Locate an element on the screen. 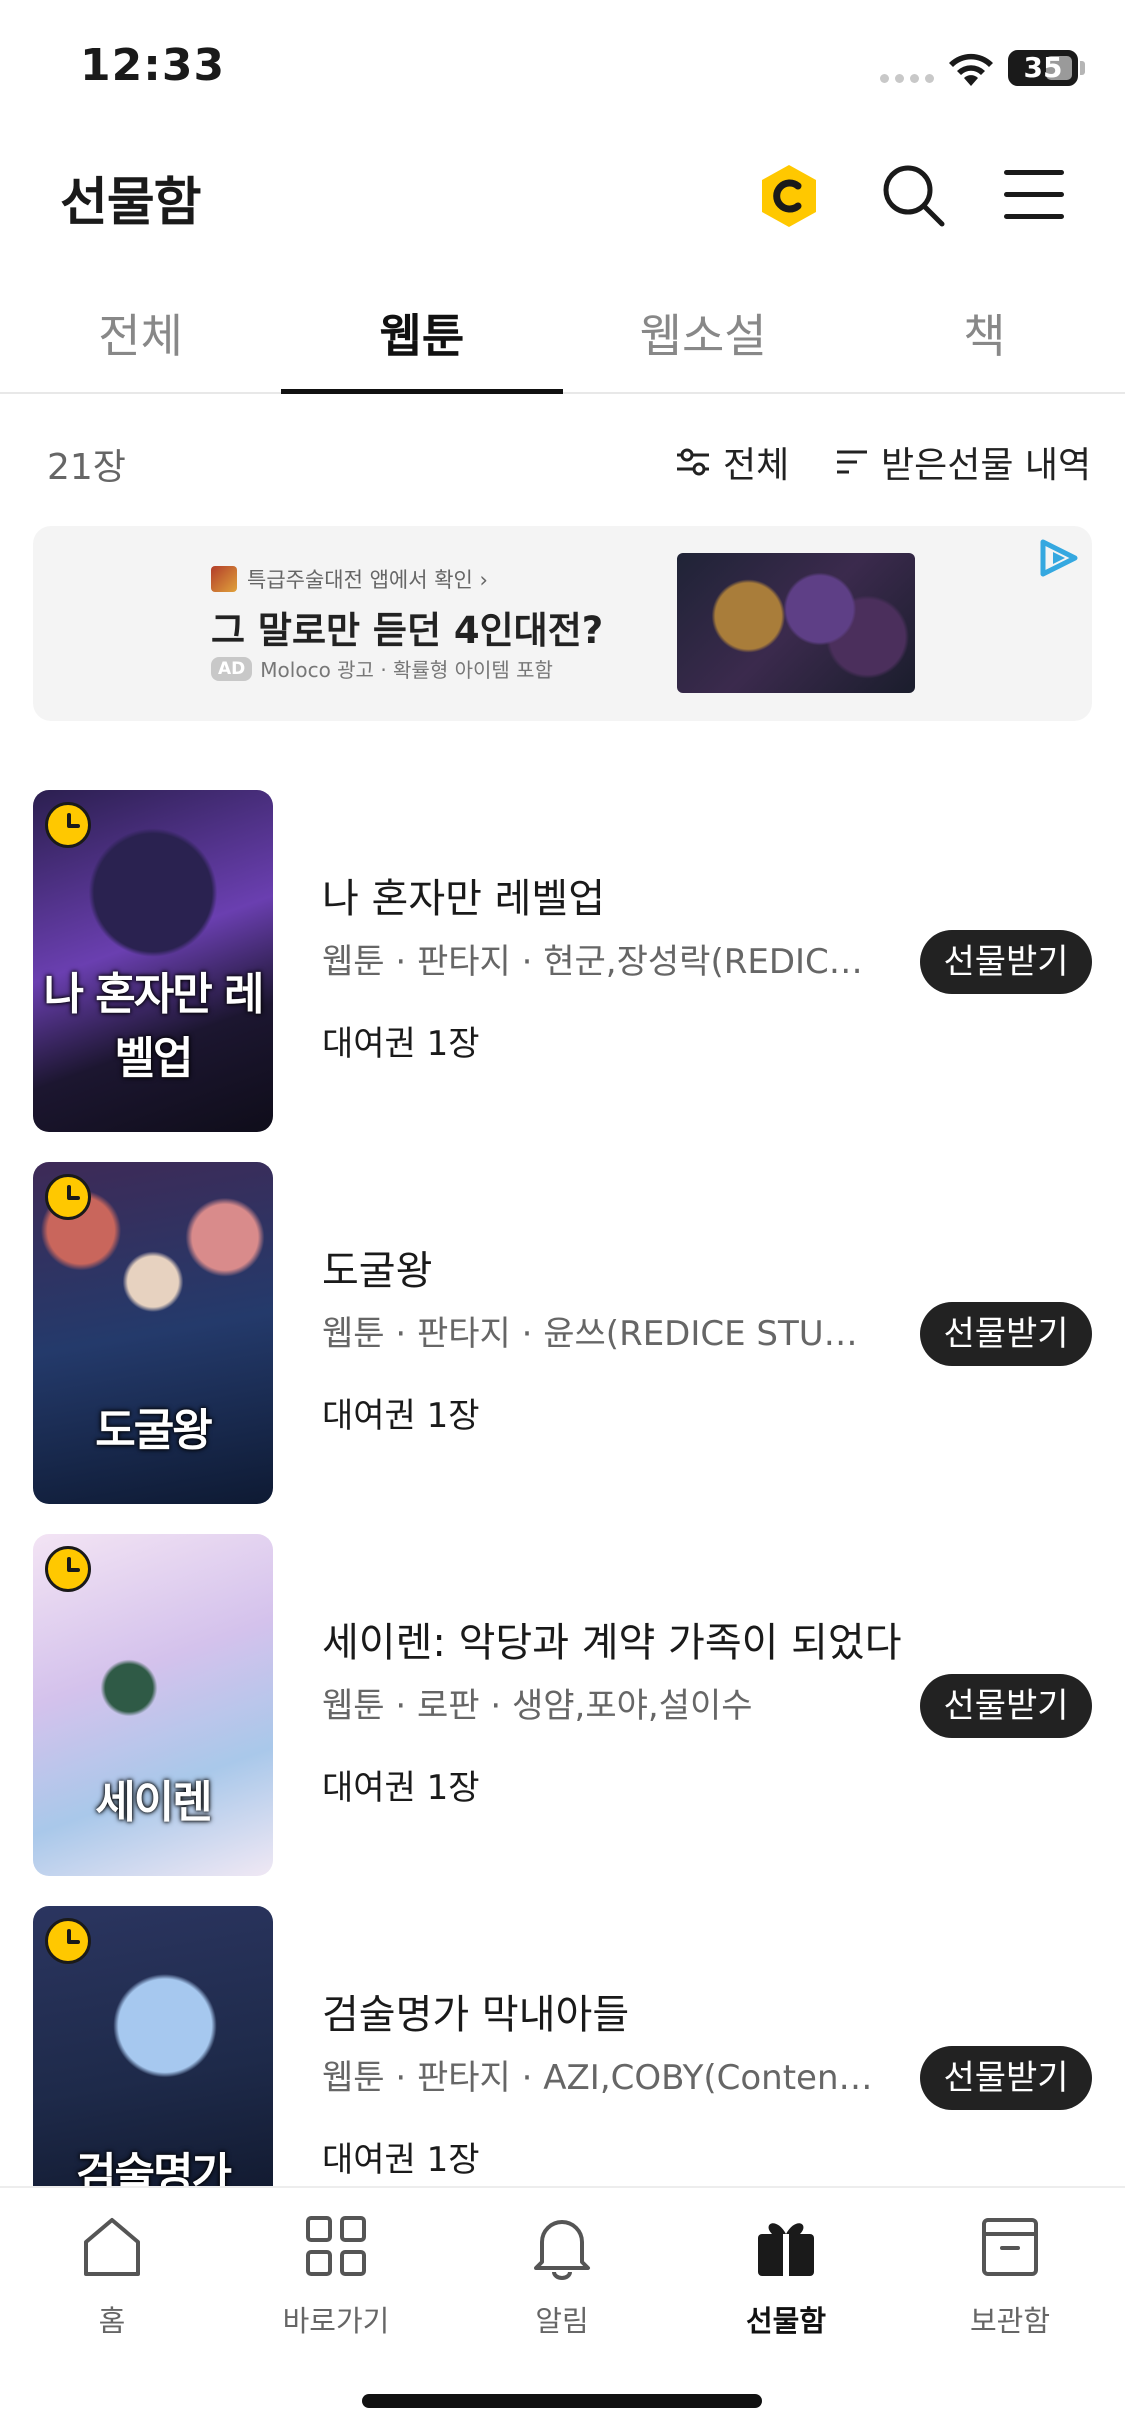  nav-label-library: 보관함 is located at coordinates (1010, 2321).